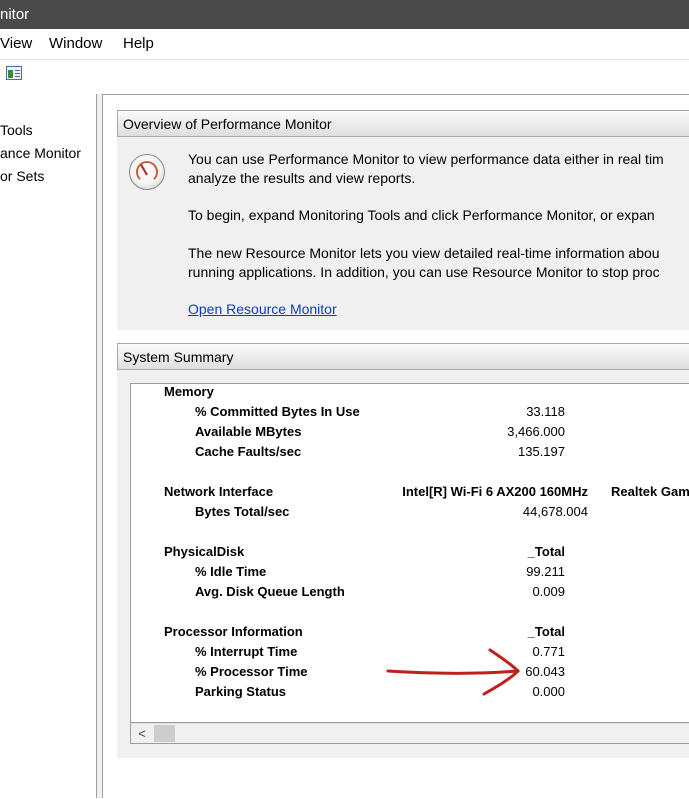 The image size is (689, 799). What do you see at coordinates (545, 671) in the screenshot?
I see `counter-value-highlighted: 60.043` at bounding box center [545, 671].